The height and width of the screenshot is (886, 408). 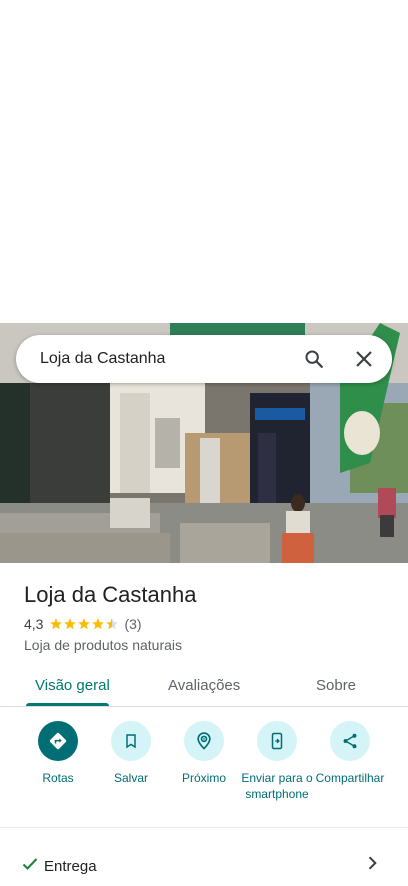 I want to click on share-label: Compartilhar, so click(x=350, y=778).